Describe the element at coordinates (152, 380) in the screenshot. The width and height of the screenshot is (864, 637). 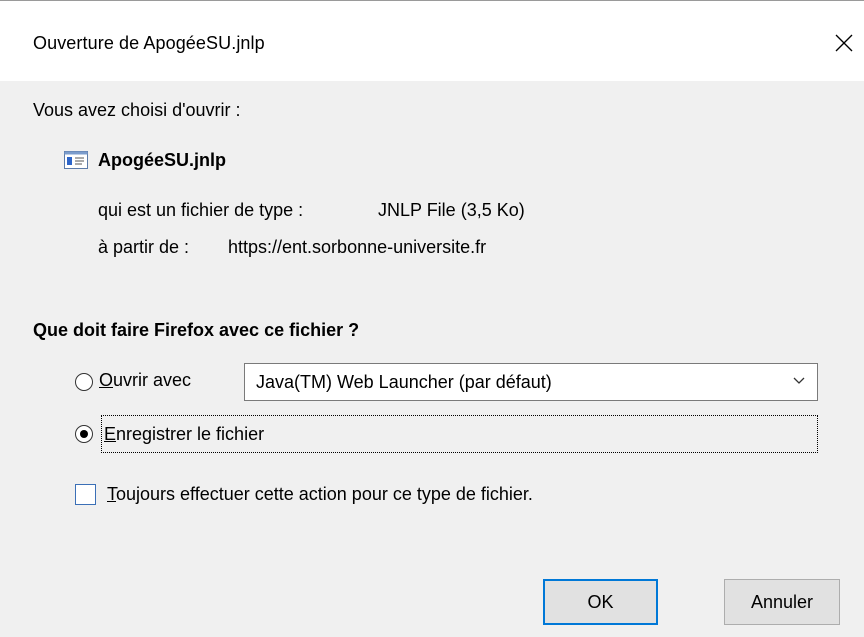
I see `open-with-label-text: uvrir avec` at that location.